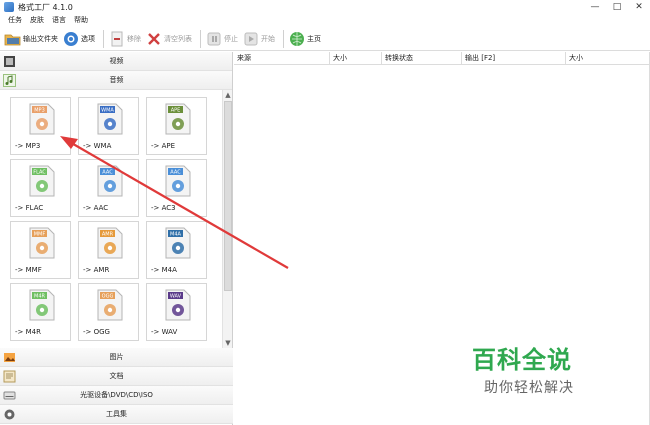 The height and width of the screenshot is (425, 650). I want to click on stop-button: 停止, so click(221, 39).